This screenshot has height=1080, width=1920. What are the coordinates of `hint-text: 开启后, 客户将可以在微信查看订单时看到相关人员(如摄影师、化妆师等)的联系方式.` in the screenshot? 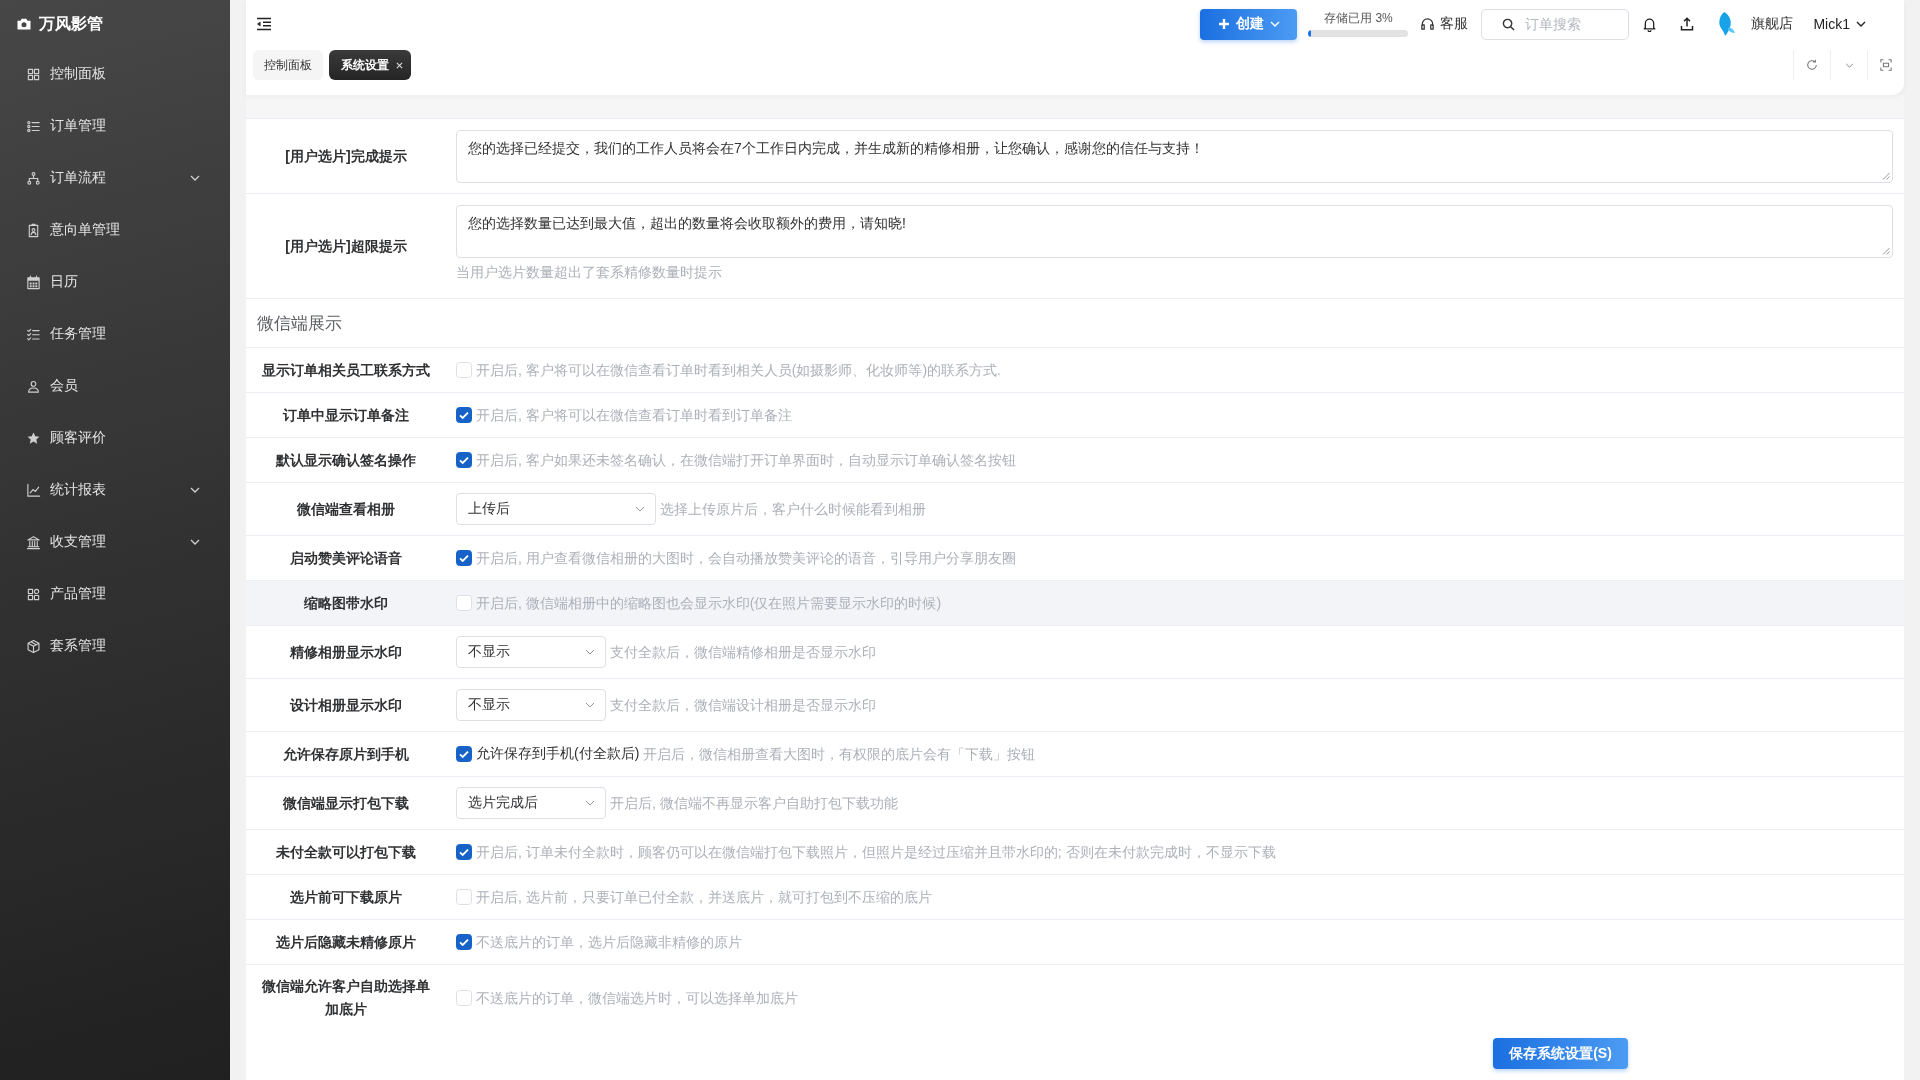 It's located at (738, 370).